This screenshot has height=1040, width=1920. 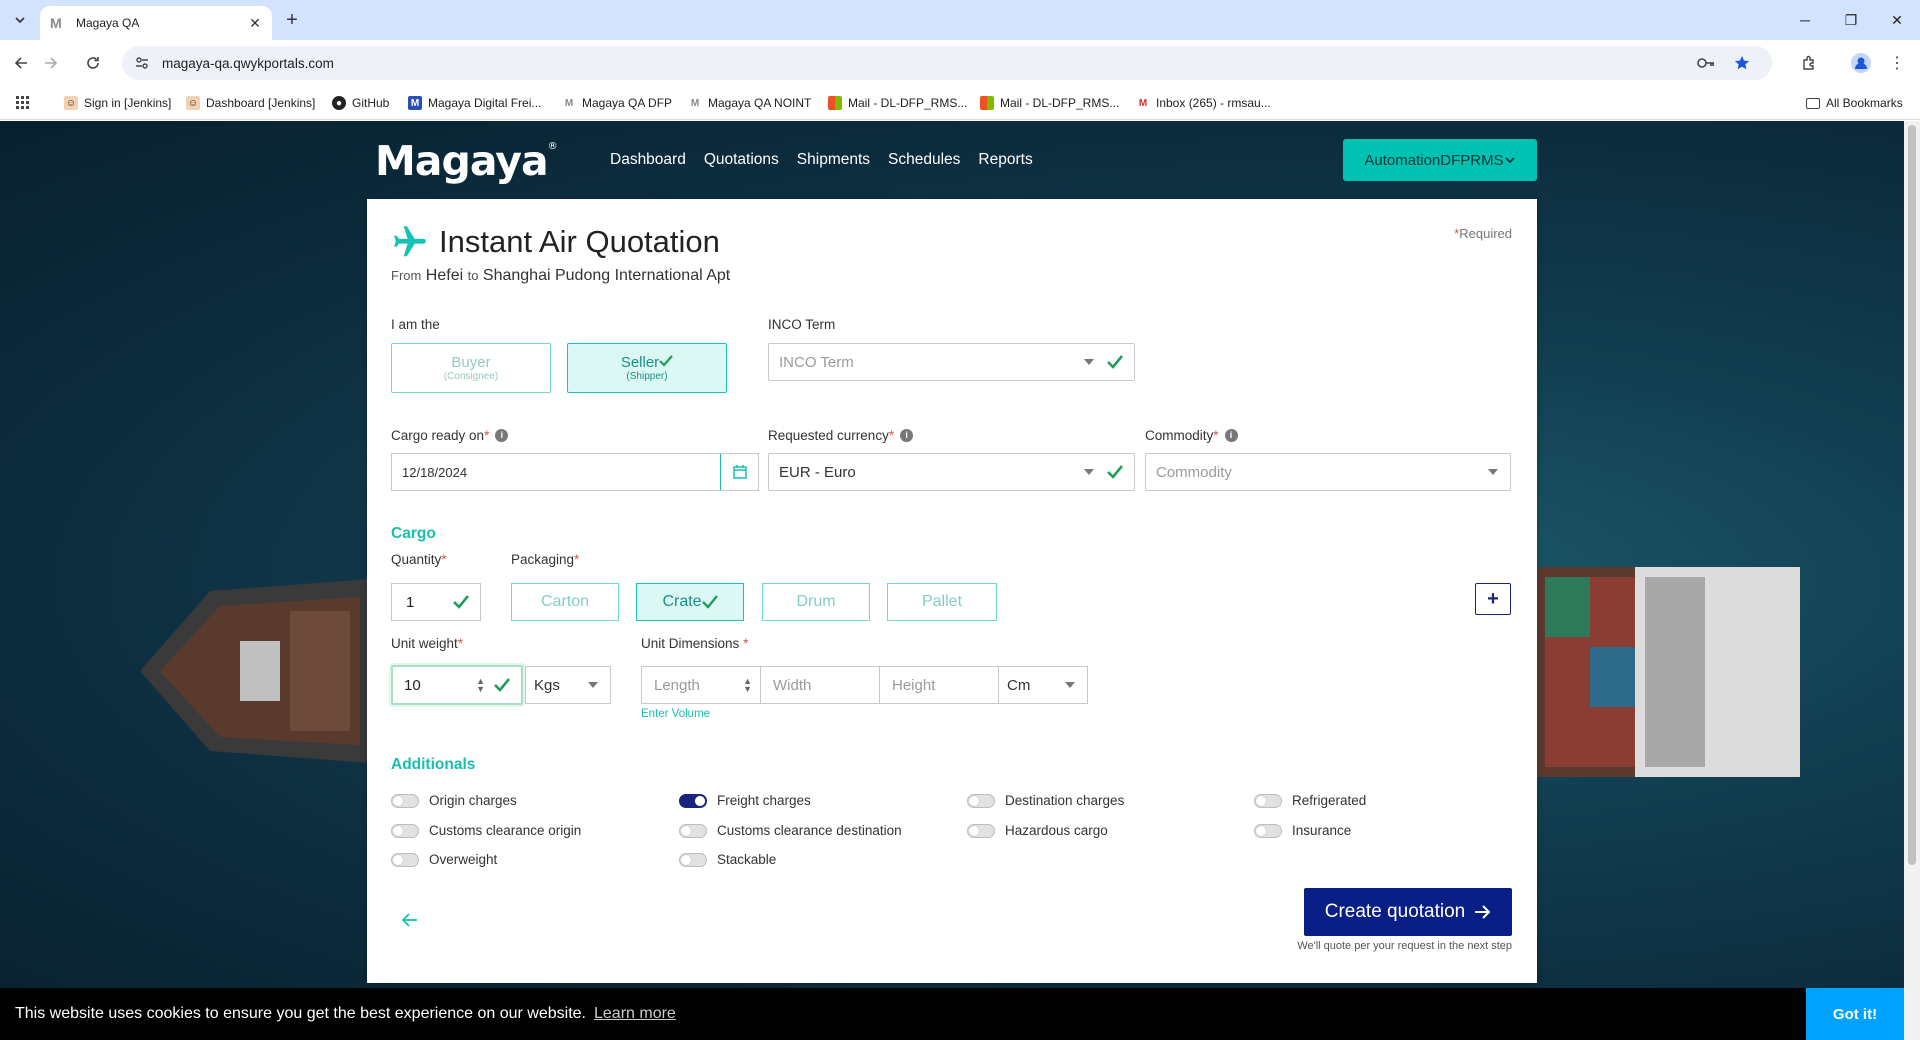 What do you see at coordinates (433, 764) in the screenshot?
I see `additionals-section-title: Additionals` at bounding box center [433, 764].